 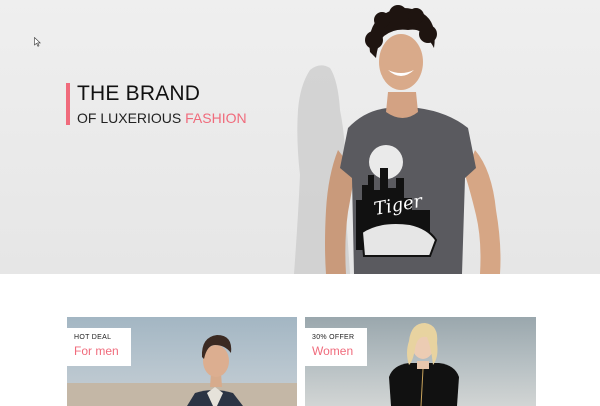 I want to click on promo-men-label: HOT DEAL For men, so click(x=99, y=347).